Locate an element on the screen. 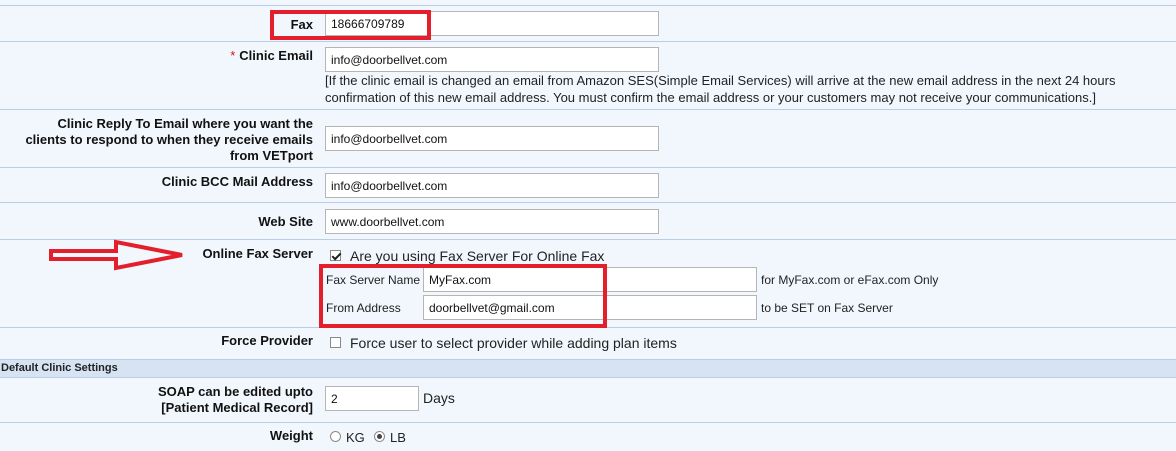 The image size is (1176, 451). fax-input is located at coordinates (492, 23).